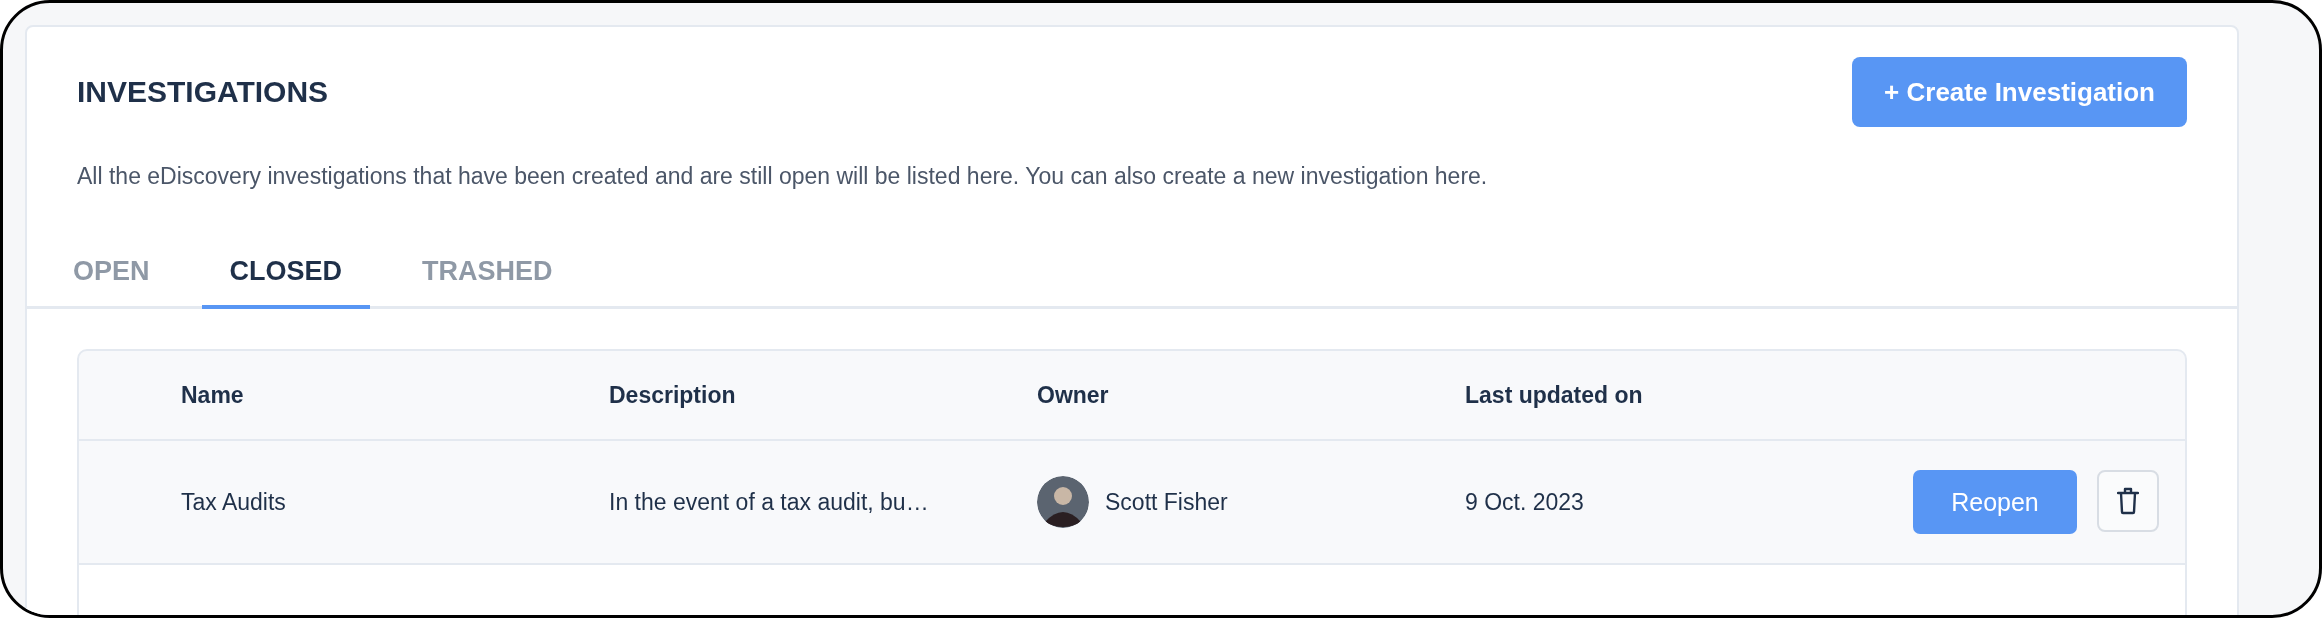 This screenshot has width=2322, height=618. Describe the element at coordinates (673, 395) in the screenshot. I see `column-header: Description` at that location.